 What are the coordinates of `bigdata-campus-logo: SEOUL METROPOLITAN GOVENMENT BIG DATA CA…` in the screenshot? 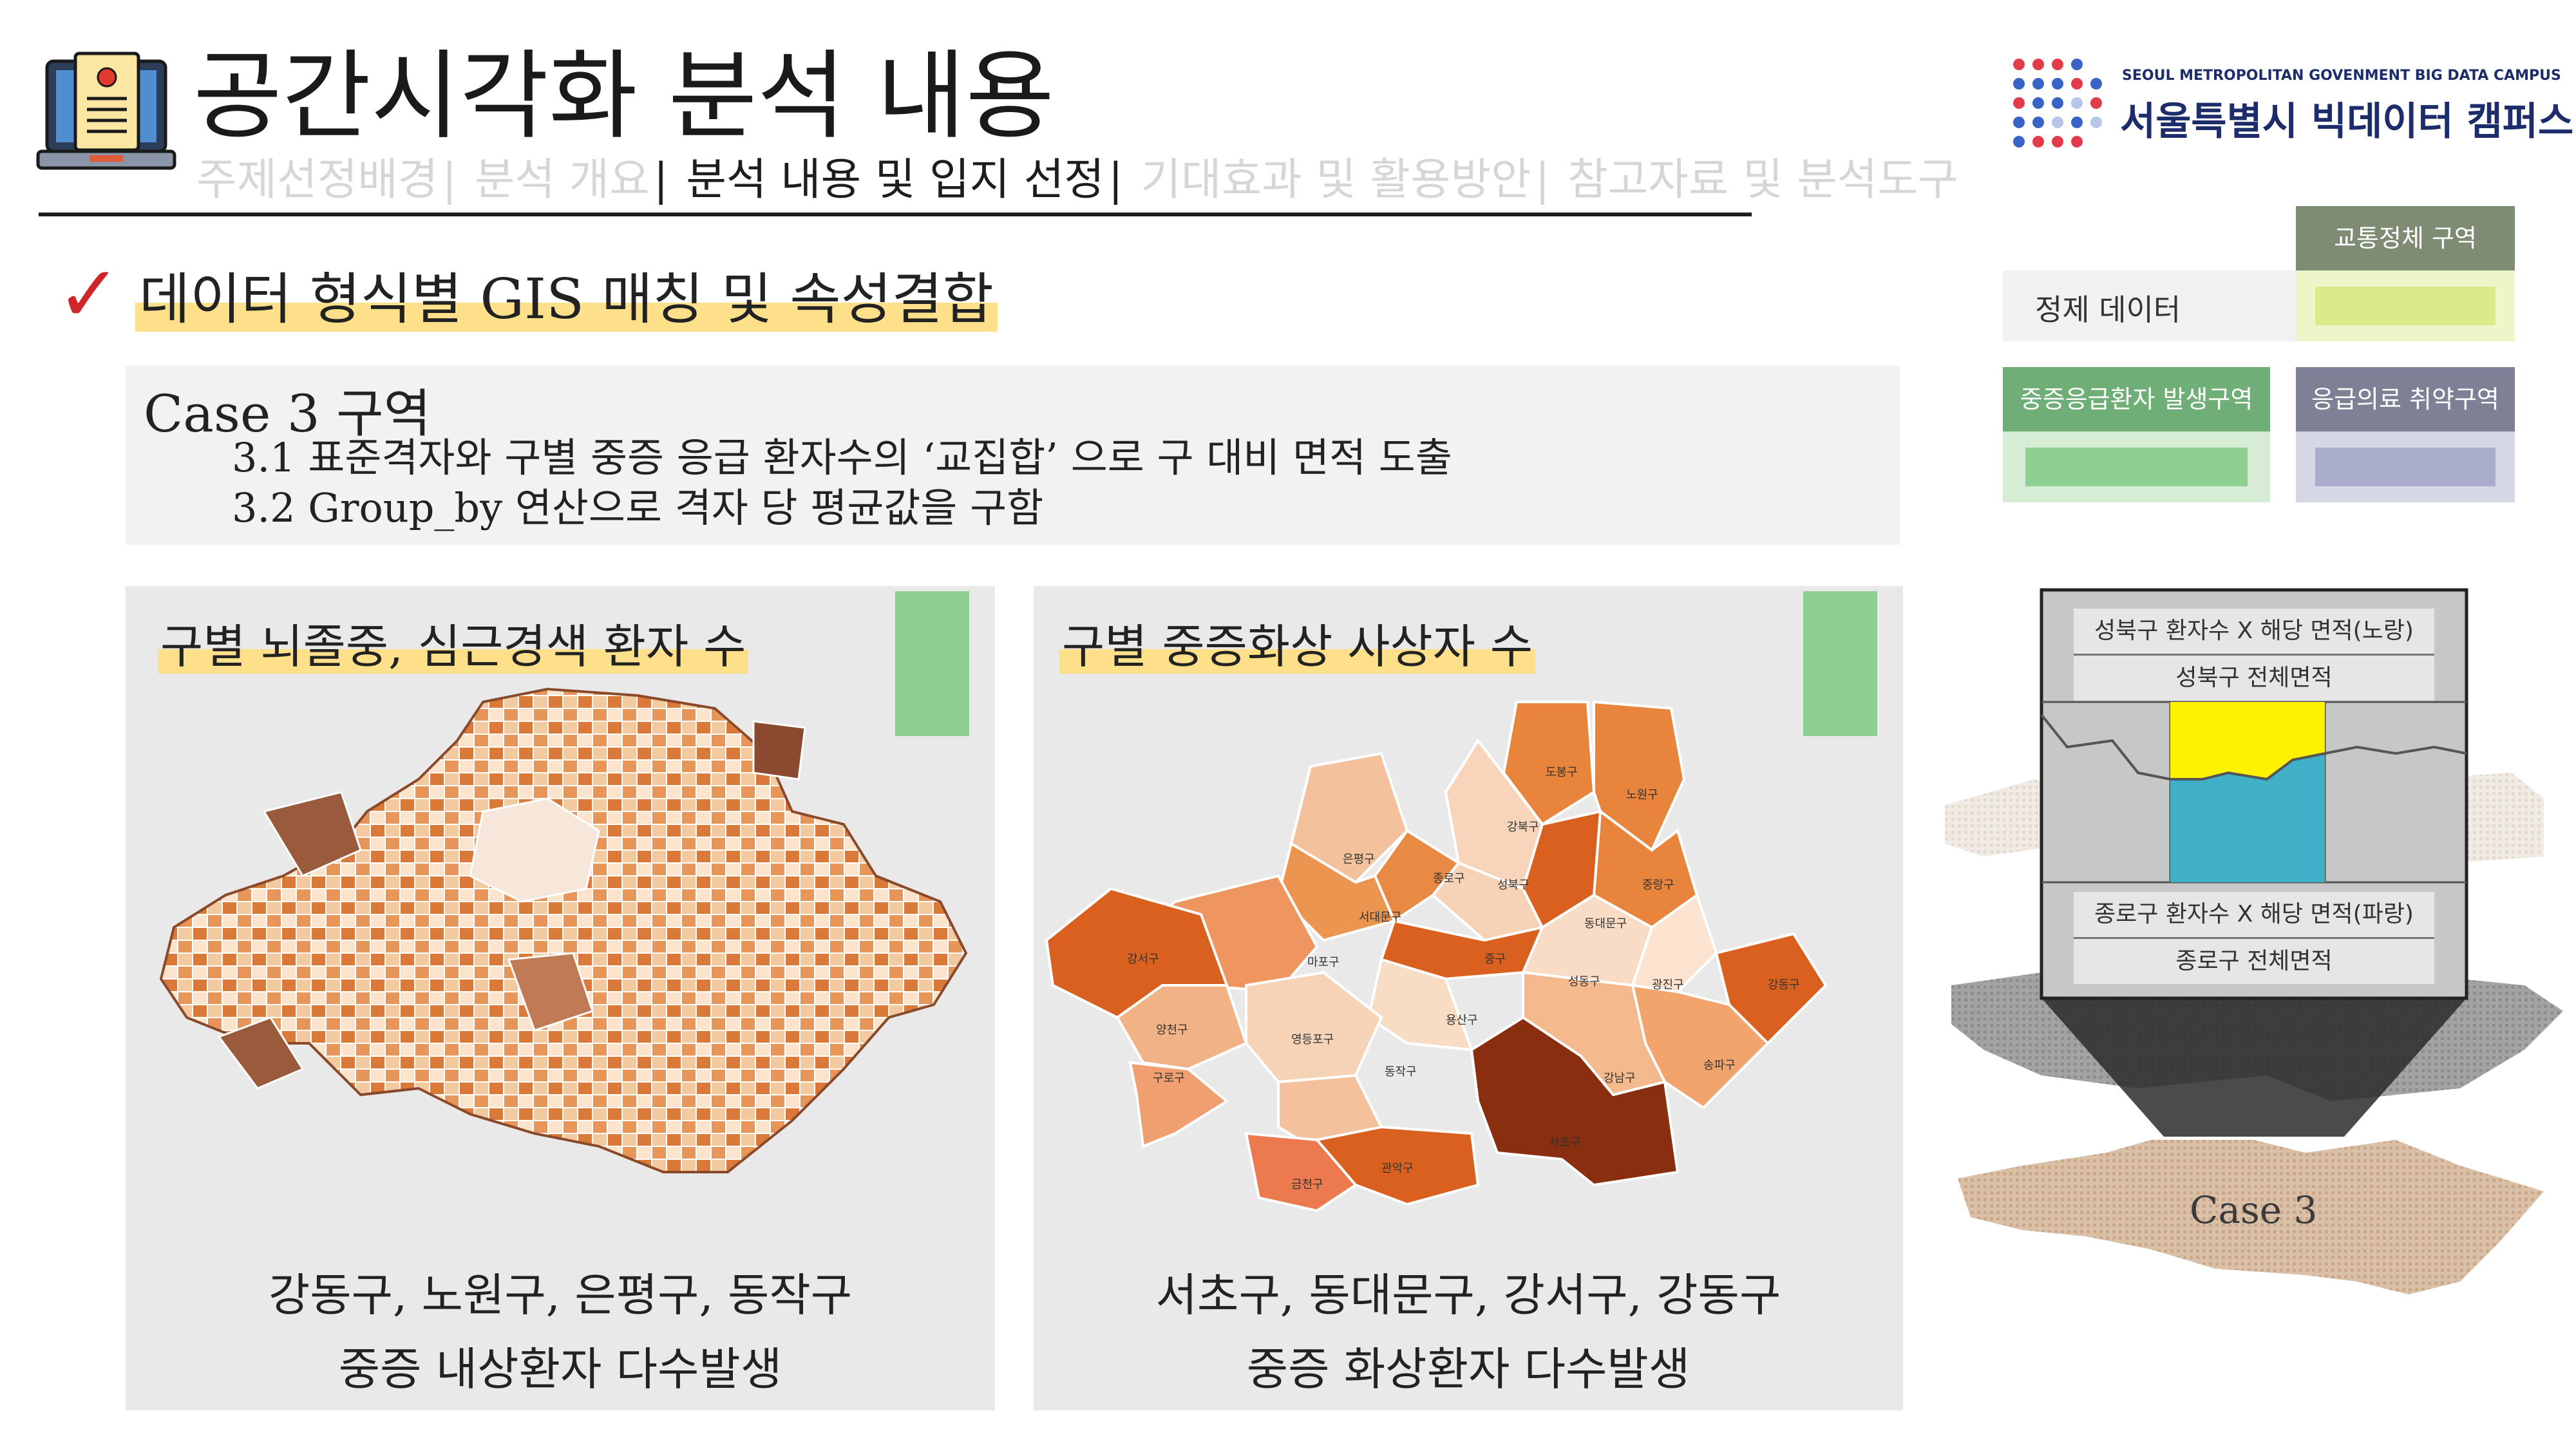 It's located at (2291, 109).